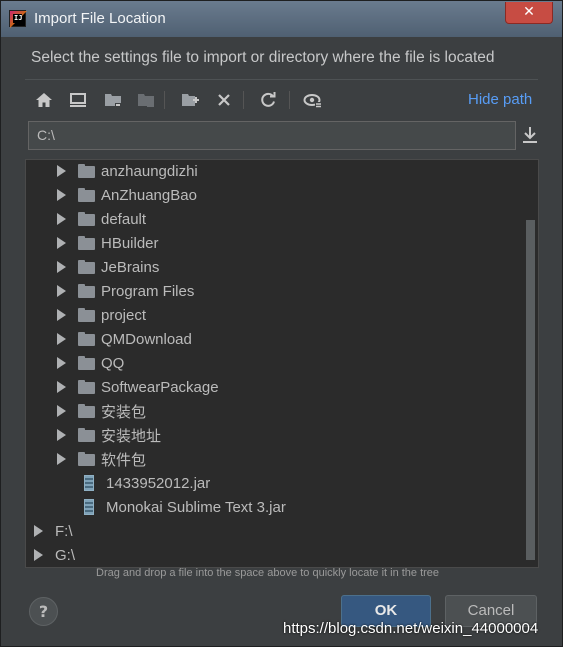 Image resolution: width=563 pixels, height=647 pixels. What do you see at coordinates (43, 611) in the screenshot?
I see `help-button: ?` at bounding box center [43, 611].